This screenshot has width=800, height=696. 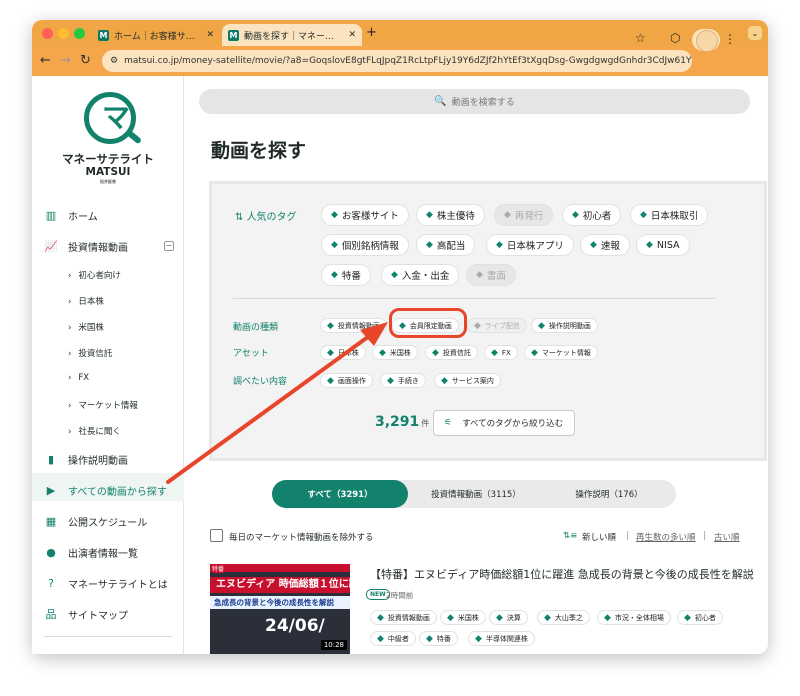 I want to click on tab-investment-videos: 投資情報動画（3115）, so click(x=476, y=494).